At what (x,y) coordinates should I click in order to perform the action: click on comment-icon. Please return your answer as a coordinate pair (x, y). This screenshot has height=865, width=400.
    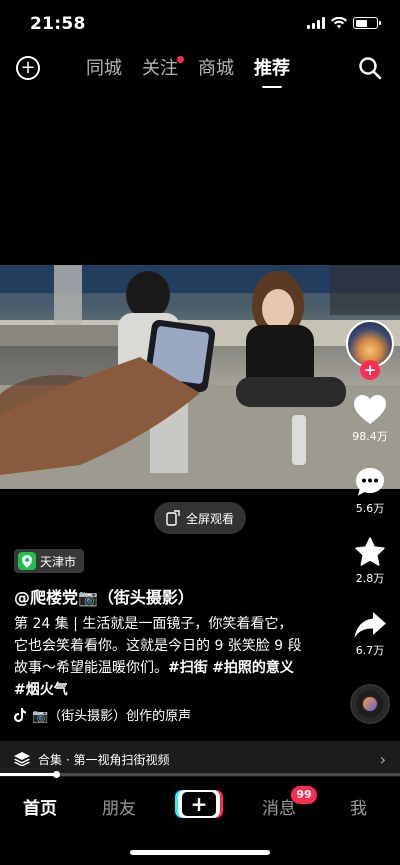
    Looking at the image, I should click on (370, 482).